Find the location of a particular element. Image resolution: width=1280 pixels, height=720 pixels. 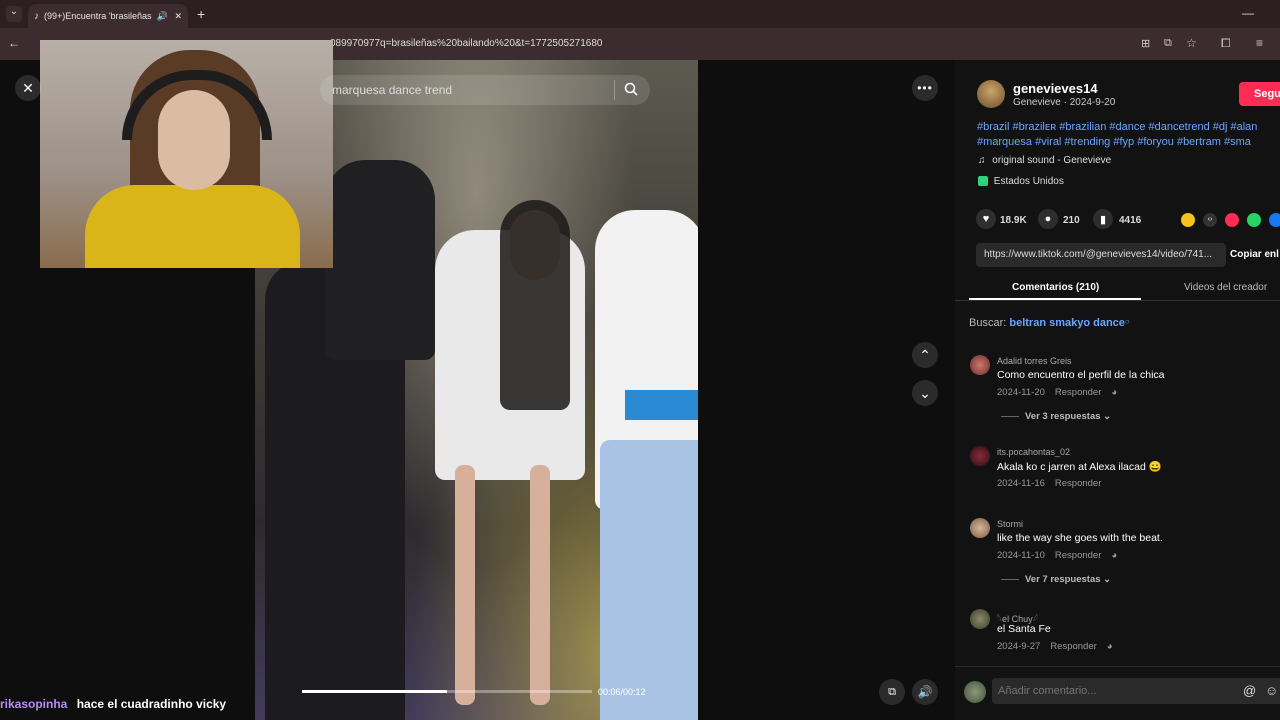

tab-comments: Comentarios (210) is located at coordinates (1055, 287).